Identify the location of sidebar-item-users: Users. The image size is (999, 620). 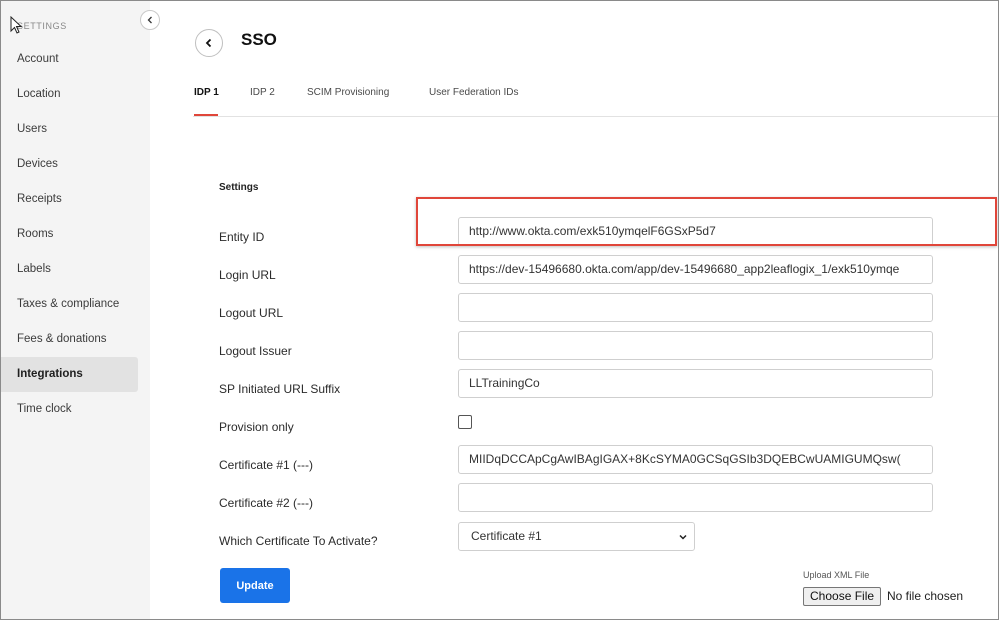
(69, 129).